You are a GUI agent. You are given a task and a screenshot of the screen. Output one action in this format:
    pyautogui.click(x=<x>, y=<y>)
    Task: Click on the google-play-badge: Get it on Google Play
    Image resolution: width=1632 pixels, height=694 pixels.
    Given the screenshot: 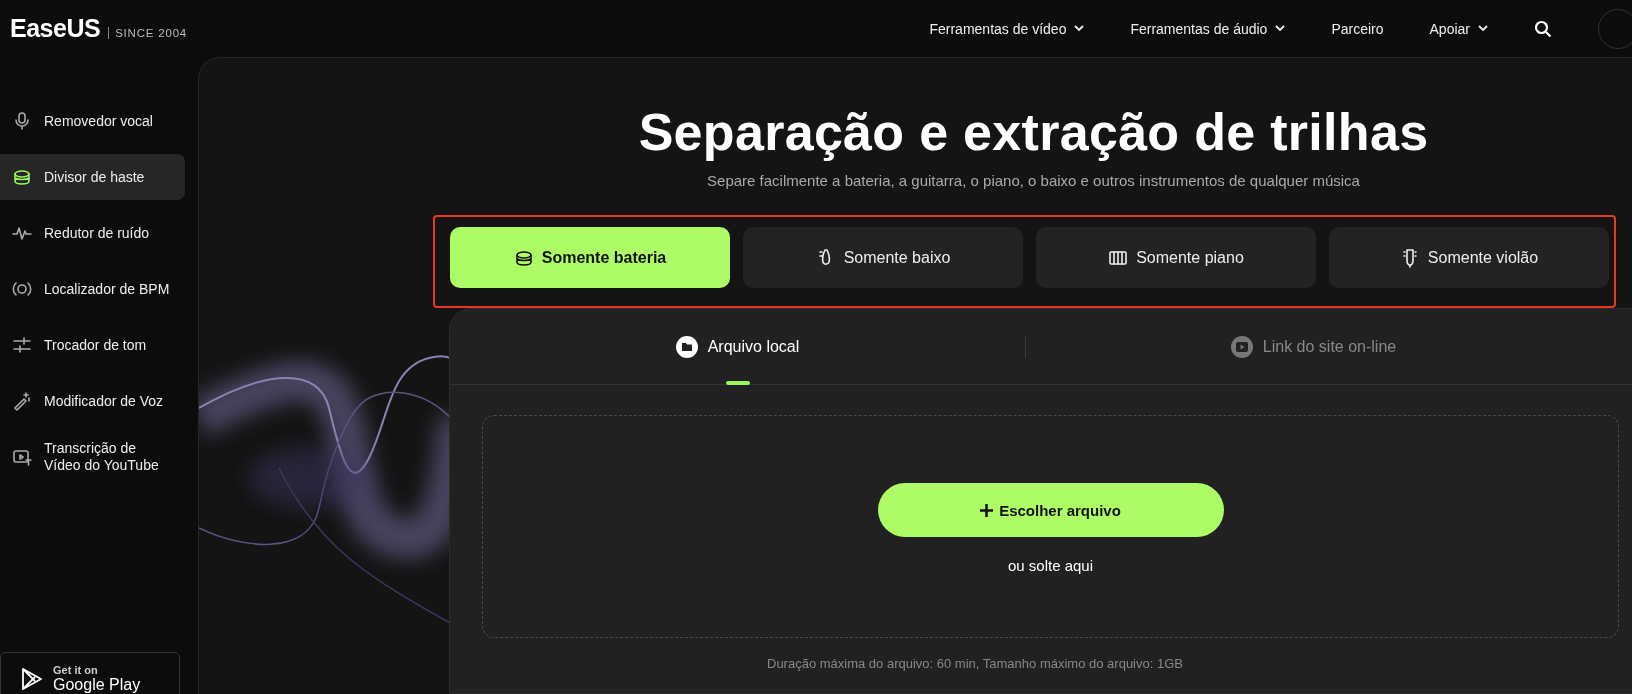 What is the action you would take?
    pyautogui.click(x=90, y=673)
    